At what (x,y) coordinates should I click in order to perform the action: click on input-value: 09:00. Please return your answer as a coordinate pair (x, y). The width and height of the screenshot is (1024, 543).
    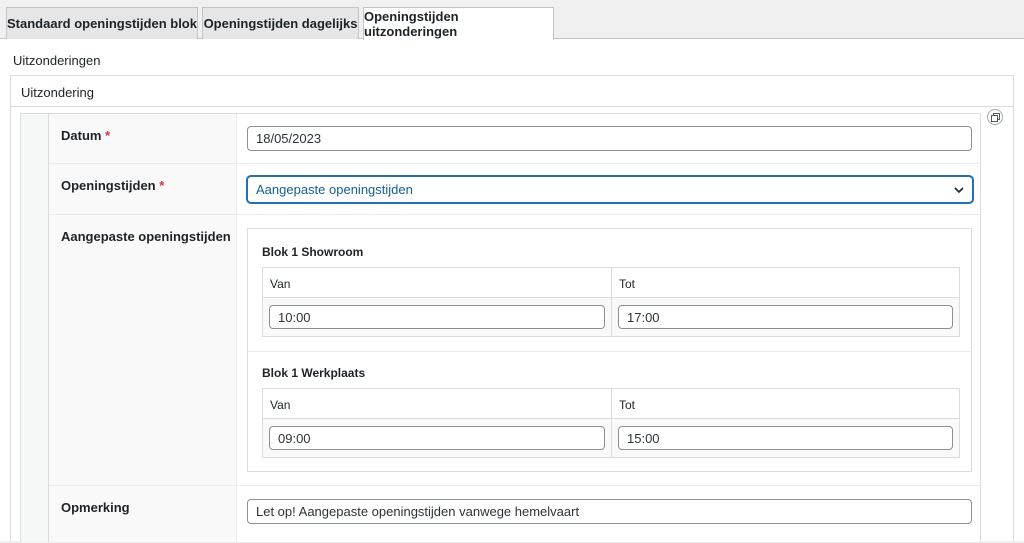
    Looking at the image, I should click on (294, 438).